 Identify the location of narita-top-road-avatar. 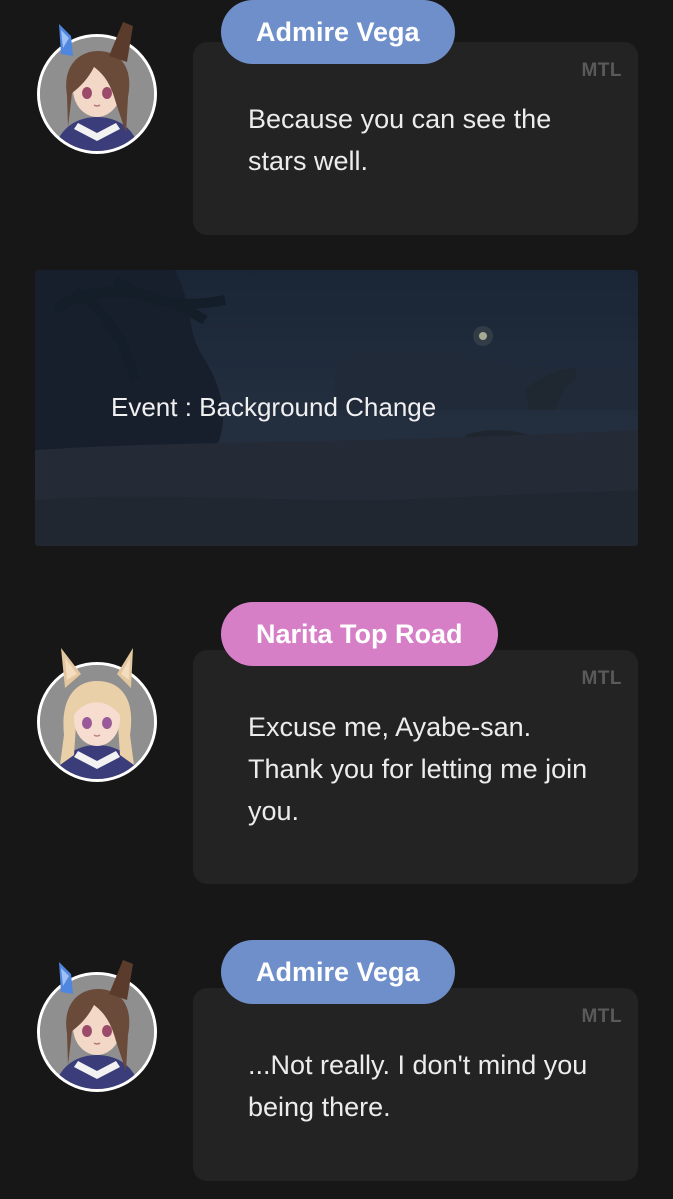
(97, 722).